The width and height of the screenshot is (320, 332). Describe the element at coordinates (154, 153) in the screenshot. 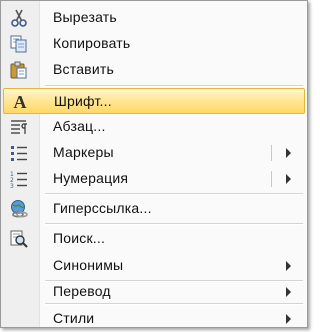

I see `menu-item-bullets: Маркеры` at that location.